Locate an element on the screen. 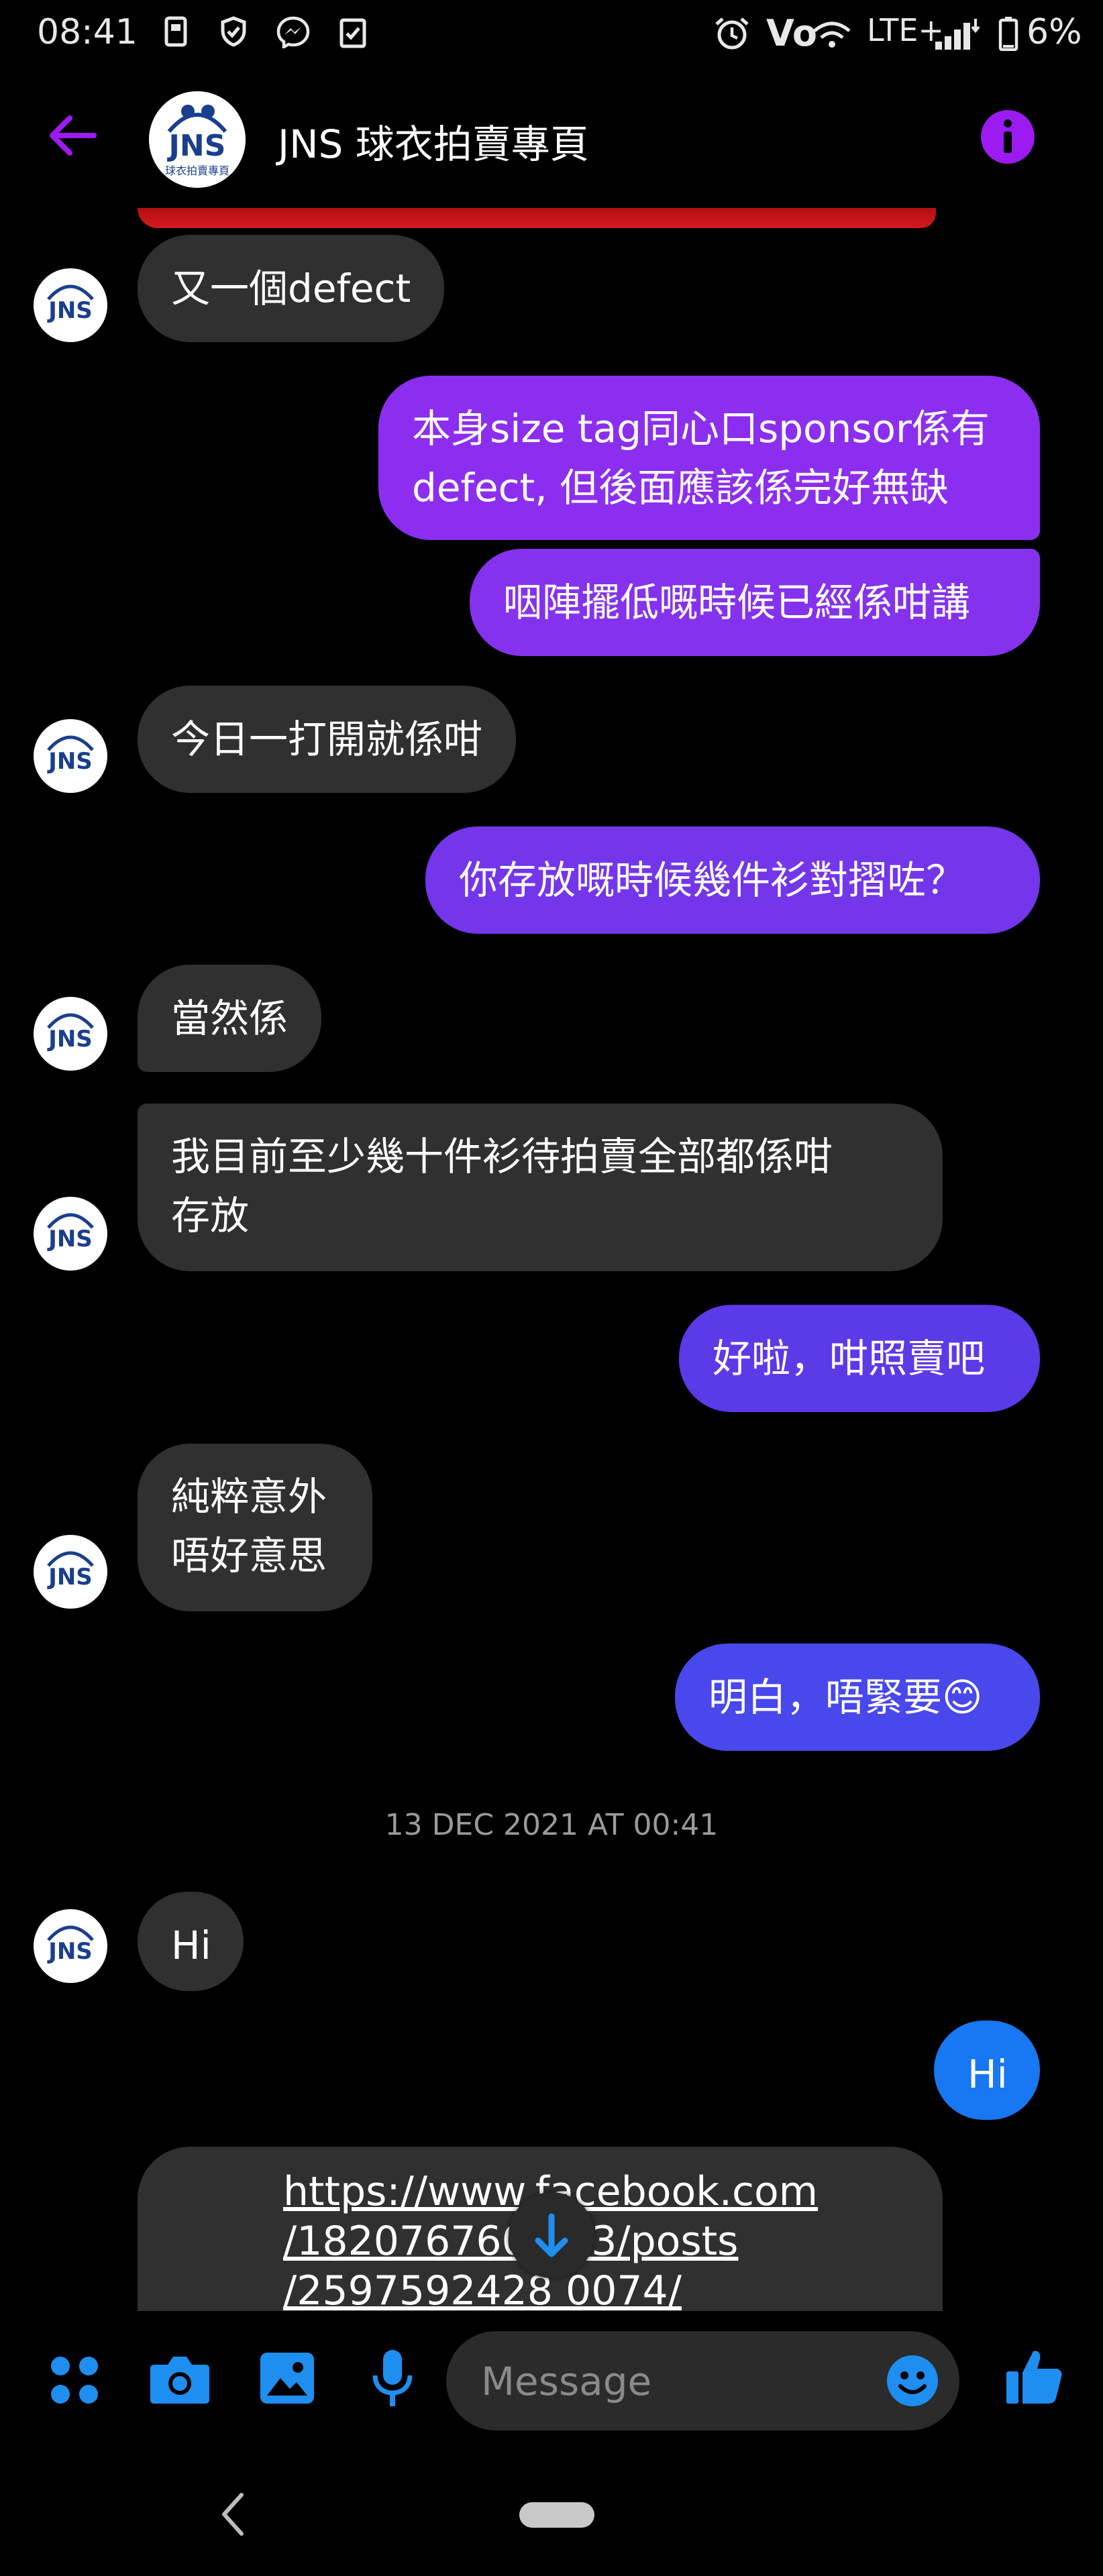 This screenshot has width=1103, height=2576. status-bar: 08:41 Vo LTE+ 6% is located at coordinates (551, 33).